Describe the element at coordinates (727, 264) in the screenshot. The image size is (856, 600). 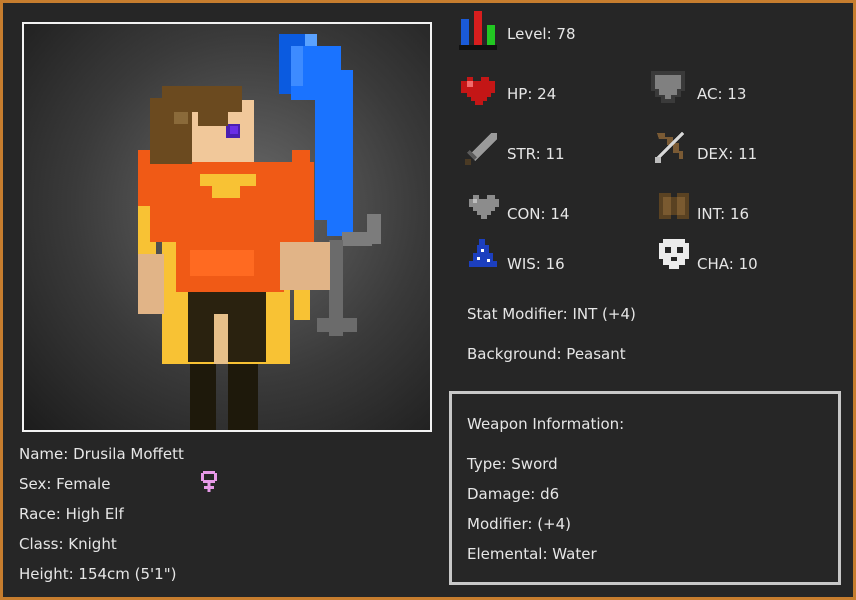
I see `stat-cha: CHA: 10` at that location.